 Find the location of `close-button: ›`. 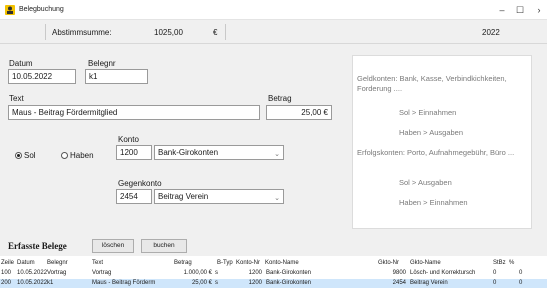

close-button: › is located at coordinates (539, 10).